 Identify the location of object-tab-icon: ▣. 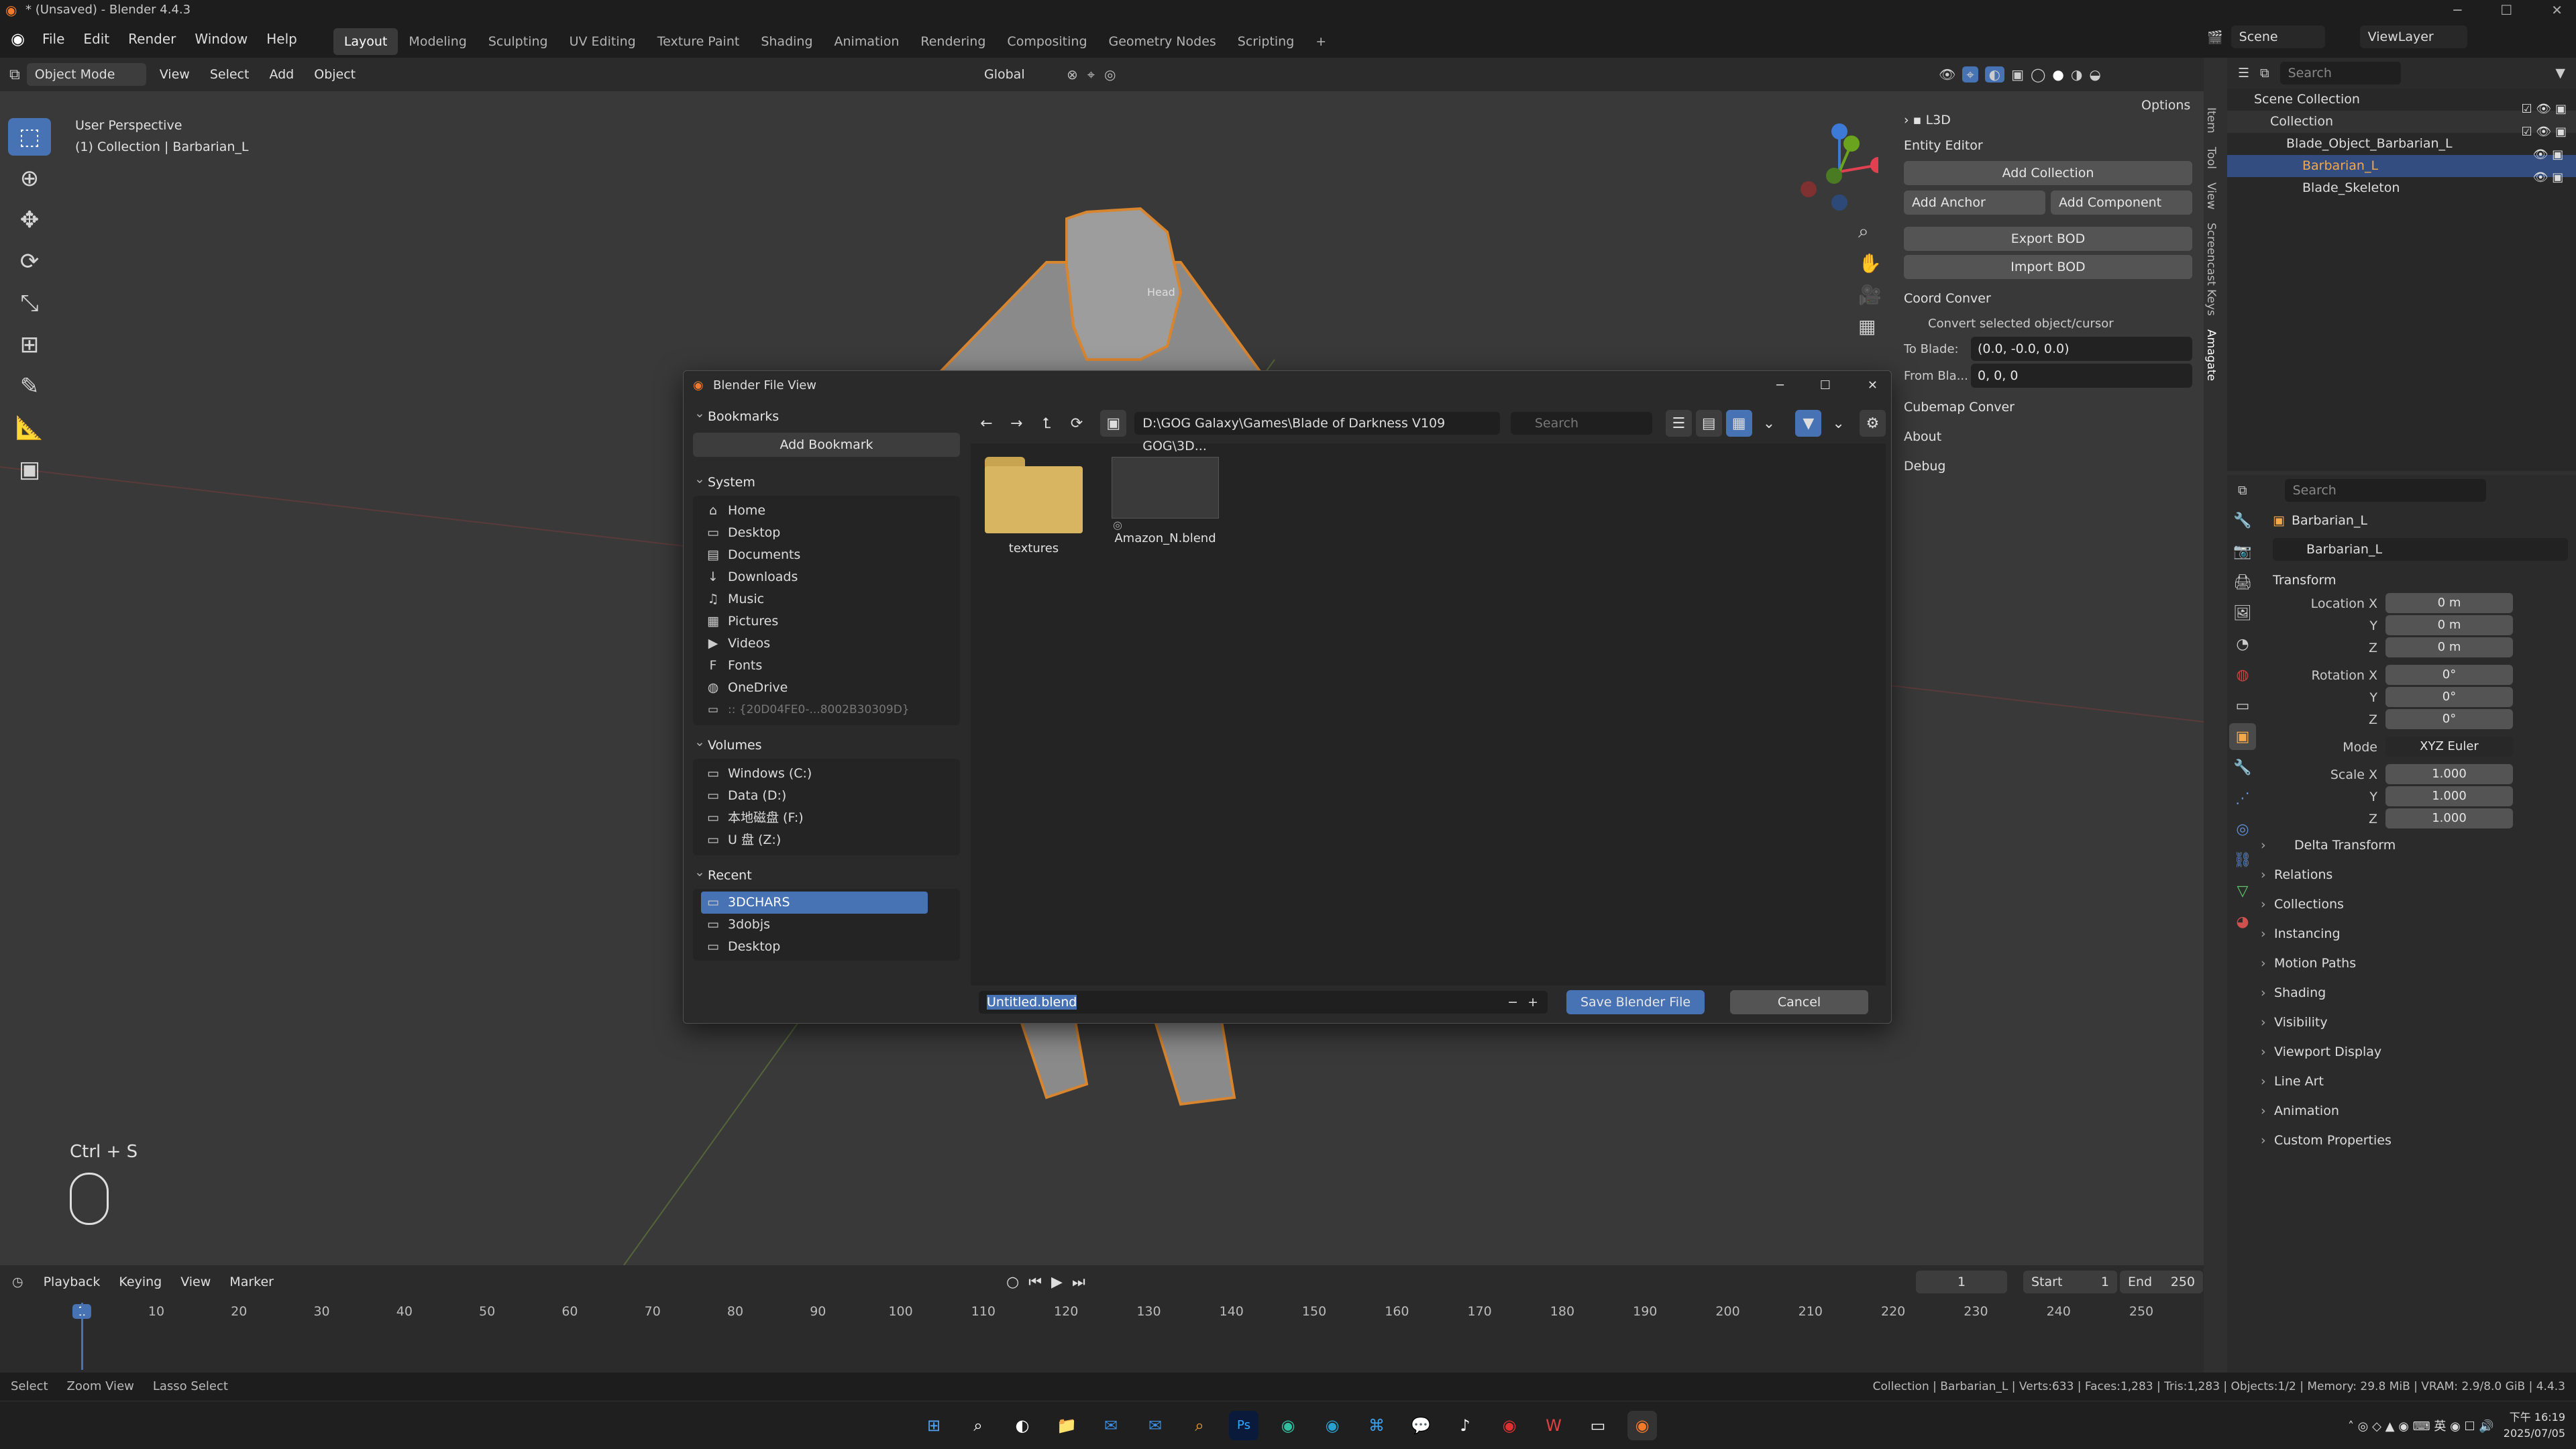
(2242, 736).